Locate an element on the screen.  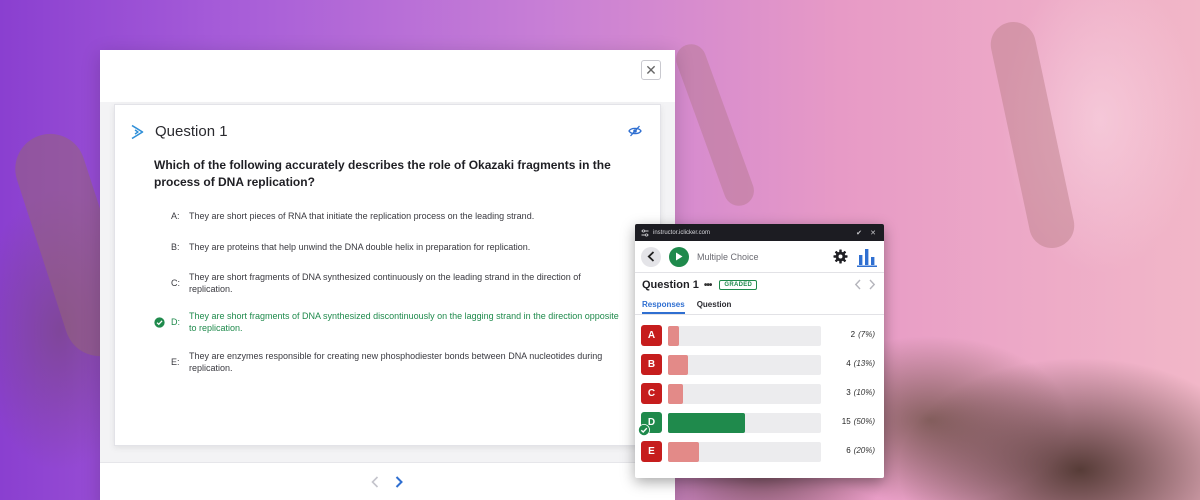
next-question-button is located at coordinates (399, 482).